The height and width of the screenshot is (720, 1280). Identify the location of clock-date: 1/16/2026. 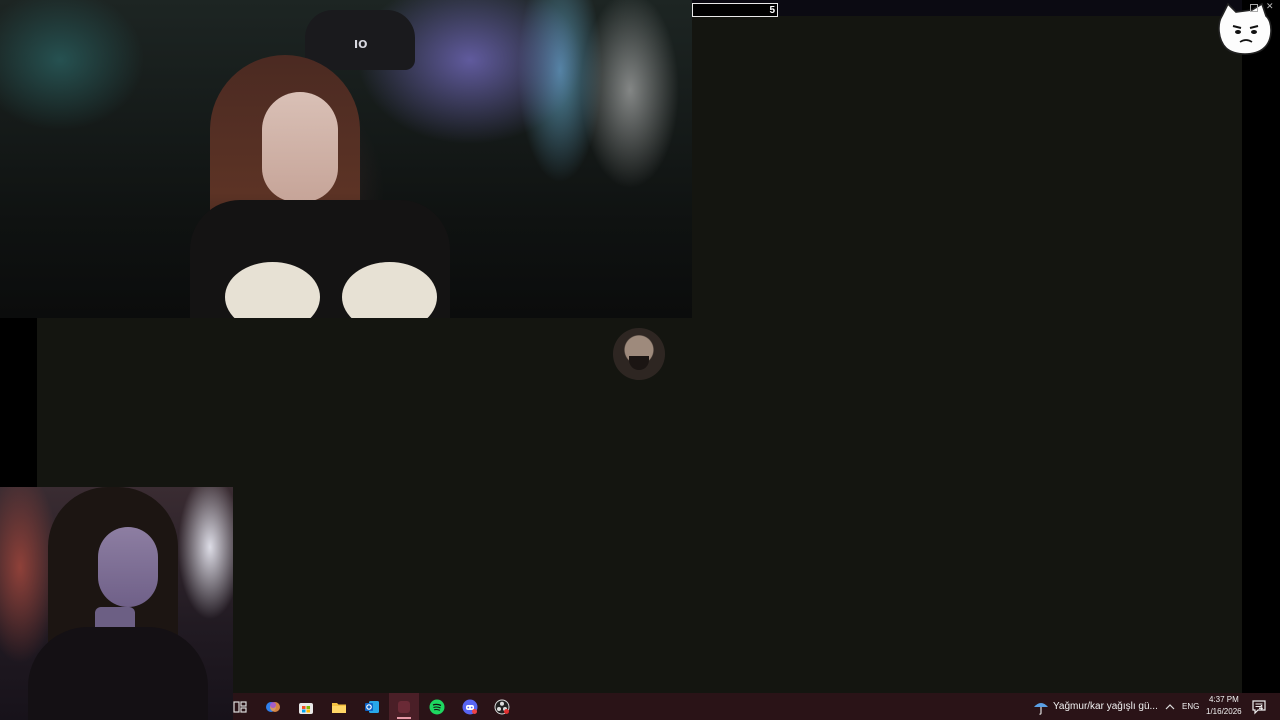
(1224, 711).